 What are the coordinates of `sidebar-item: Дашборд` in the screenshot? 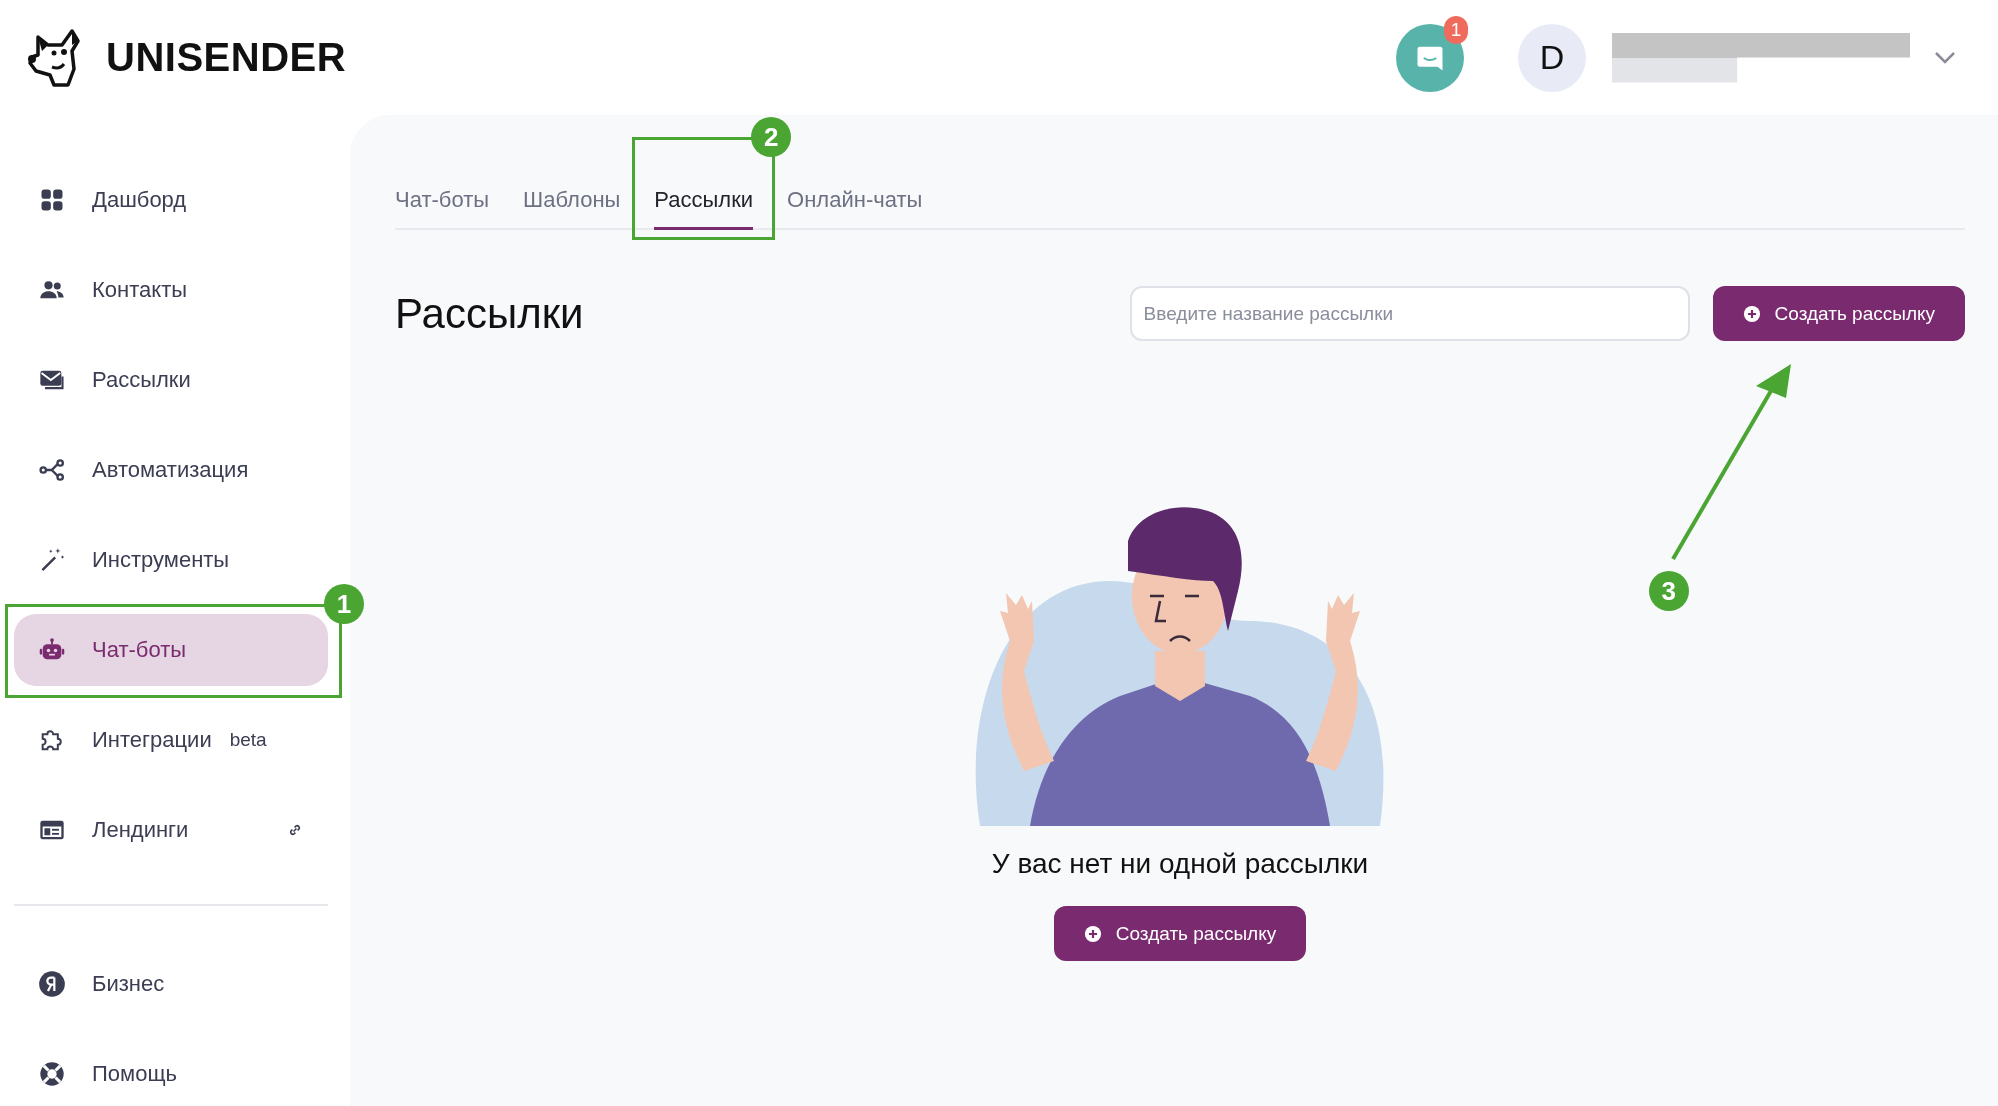 It's located at (171, 200).